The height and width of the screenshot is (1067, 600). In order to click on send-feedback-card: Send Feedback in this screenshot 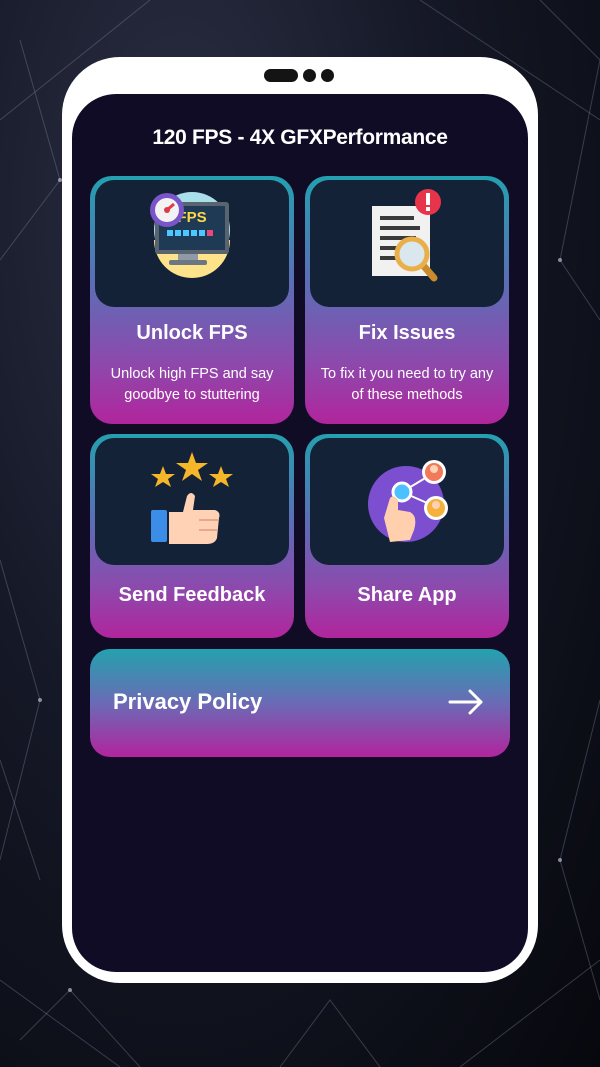, I will do `click(192, 536)`.